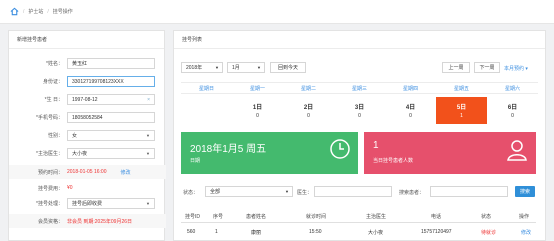  What do you see at coordinates (100, 221) in the screenshot?
I see `member-value: 非会员 到期:2025年09月26日` at bounding box center [100, 221].